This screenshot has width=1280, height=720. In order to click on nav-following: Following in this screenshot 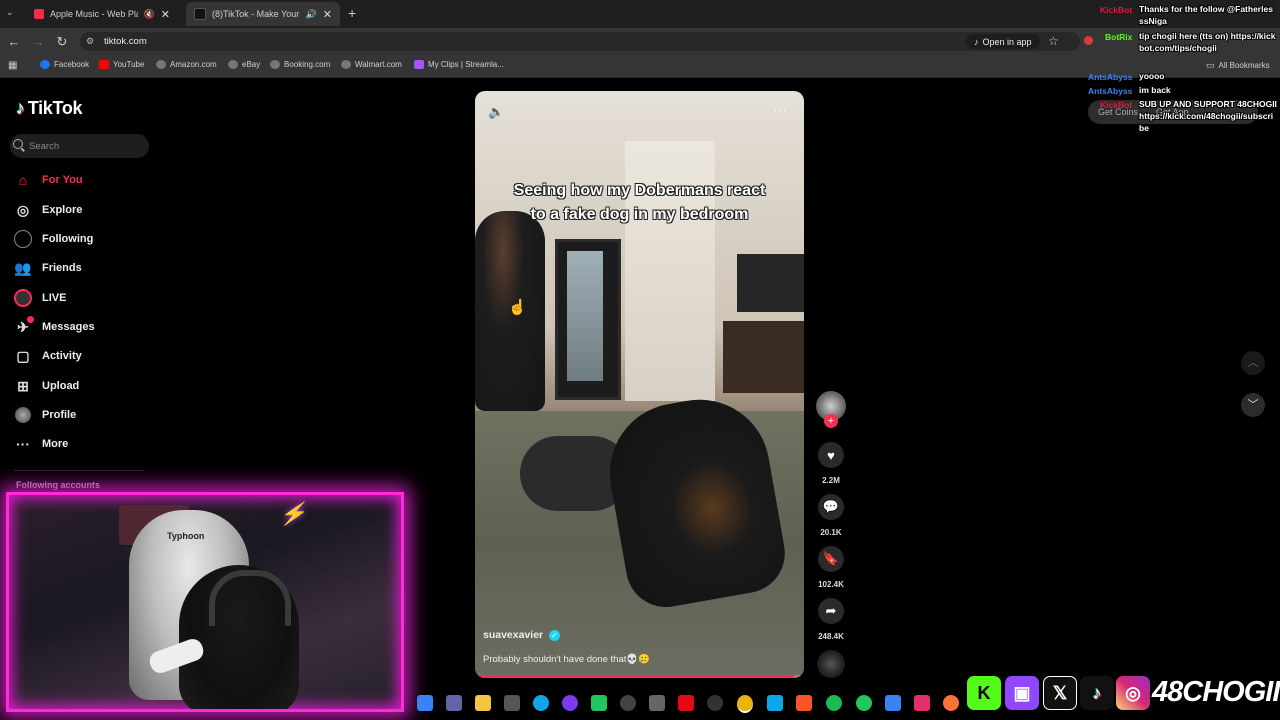, I will do `click(84, 239)`.